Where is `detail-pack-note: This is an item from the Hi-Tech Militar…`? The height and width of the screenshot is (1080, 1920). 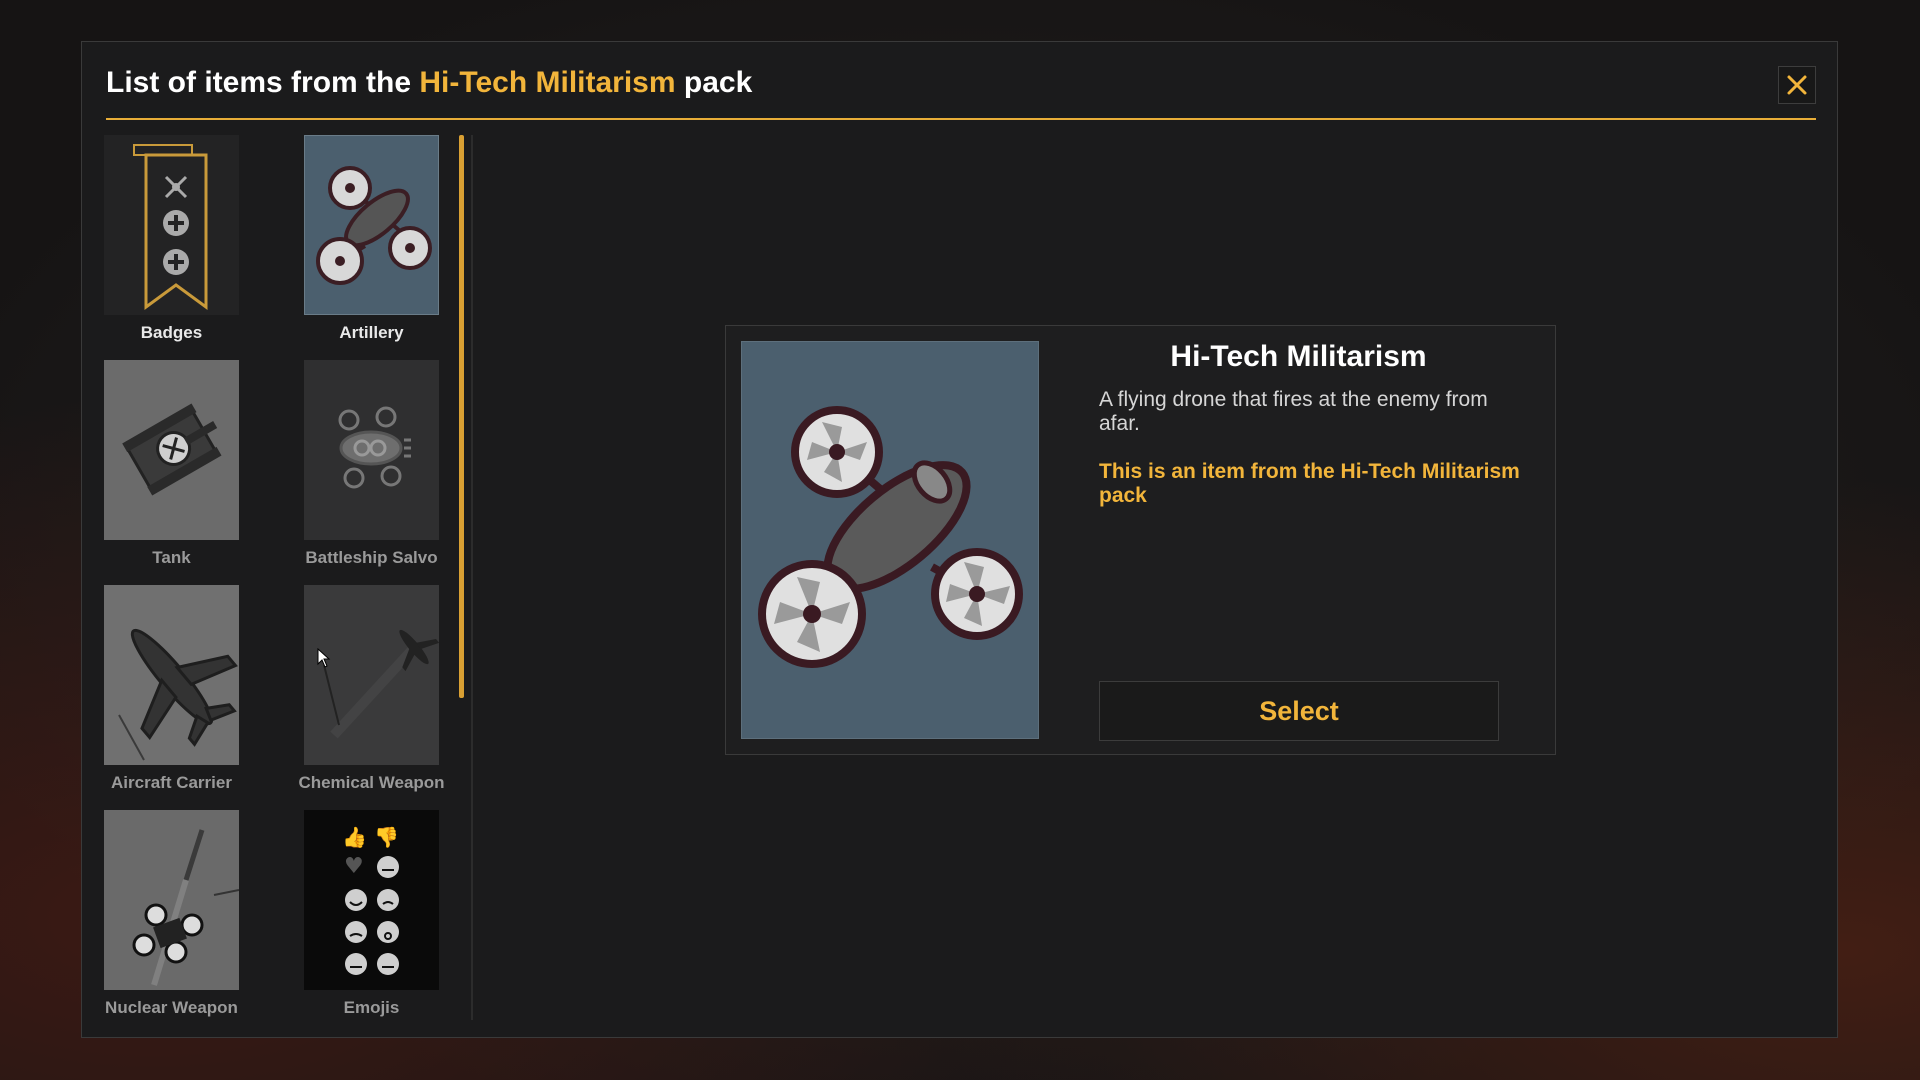
detail-pack-note: This is an item from the Hi-Tech Militar… is located at coordinates (1309, 483).